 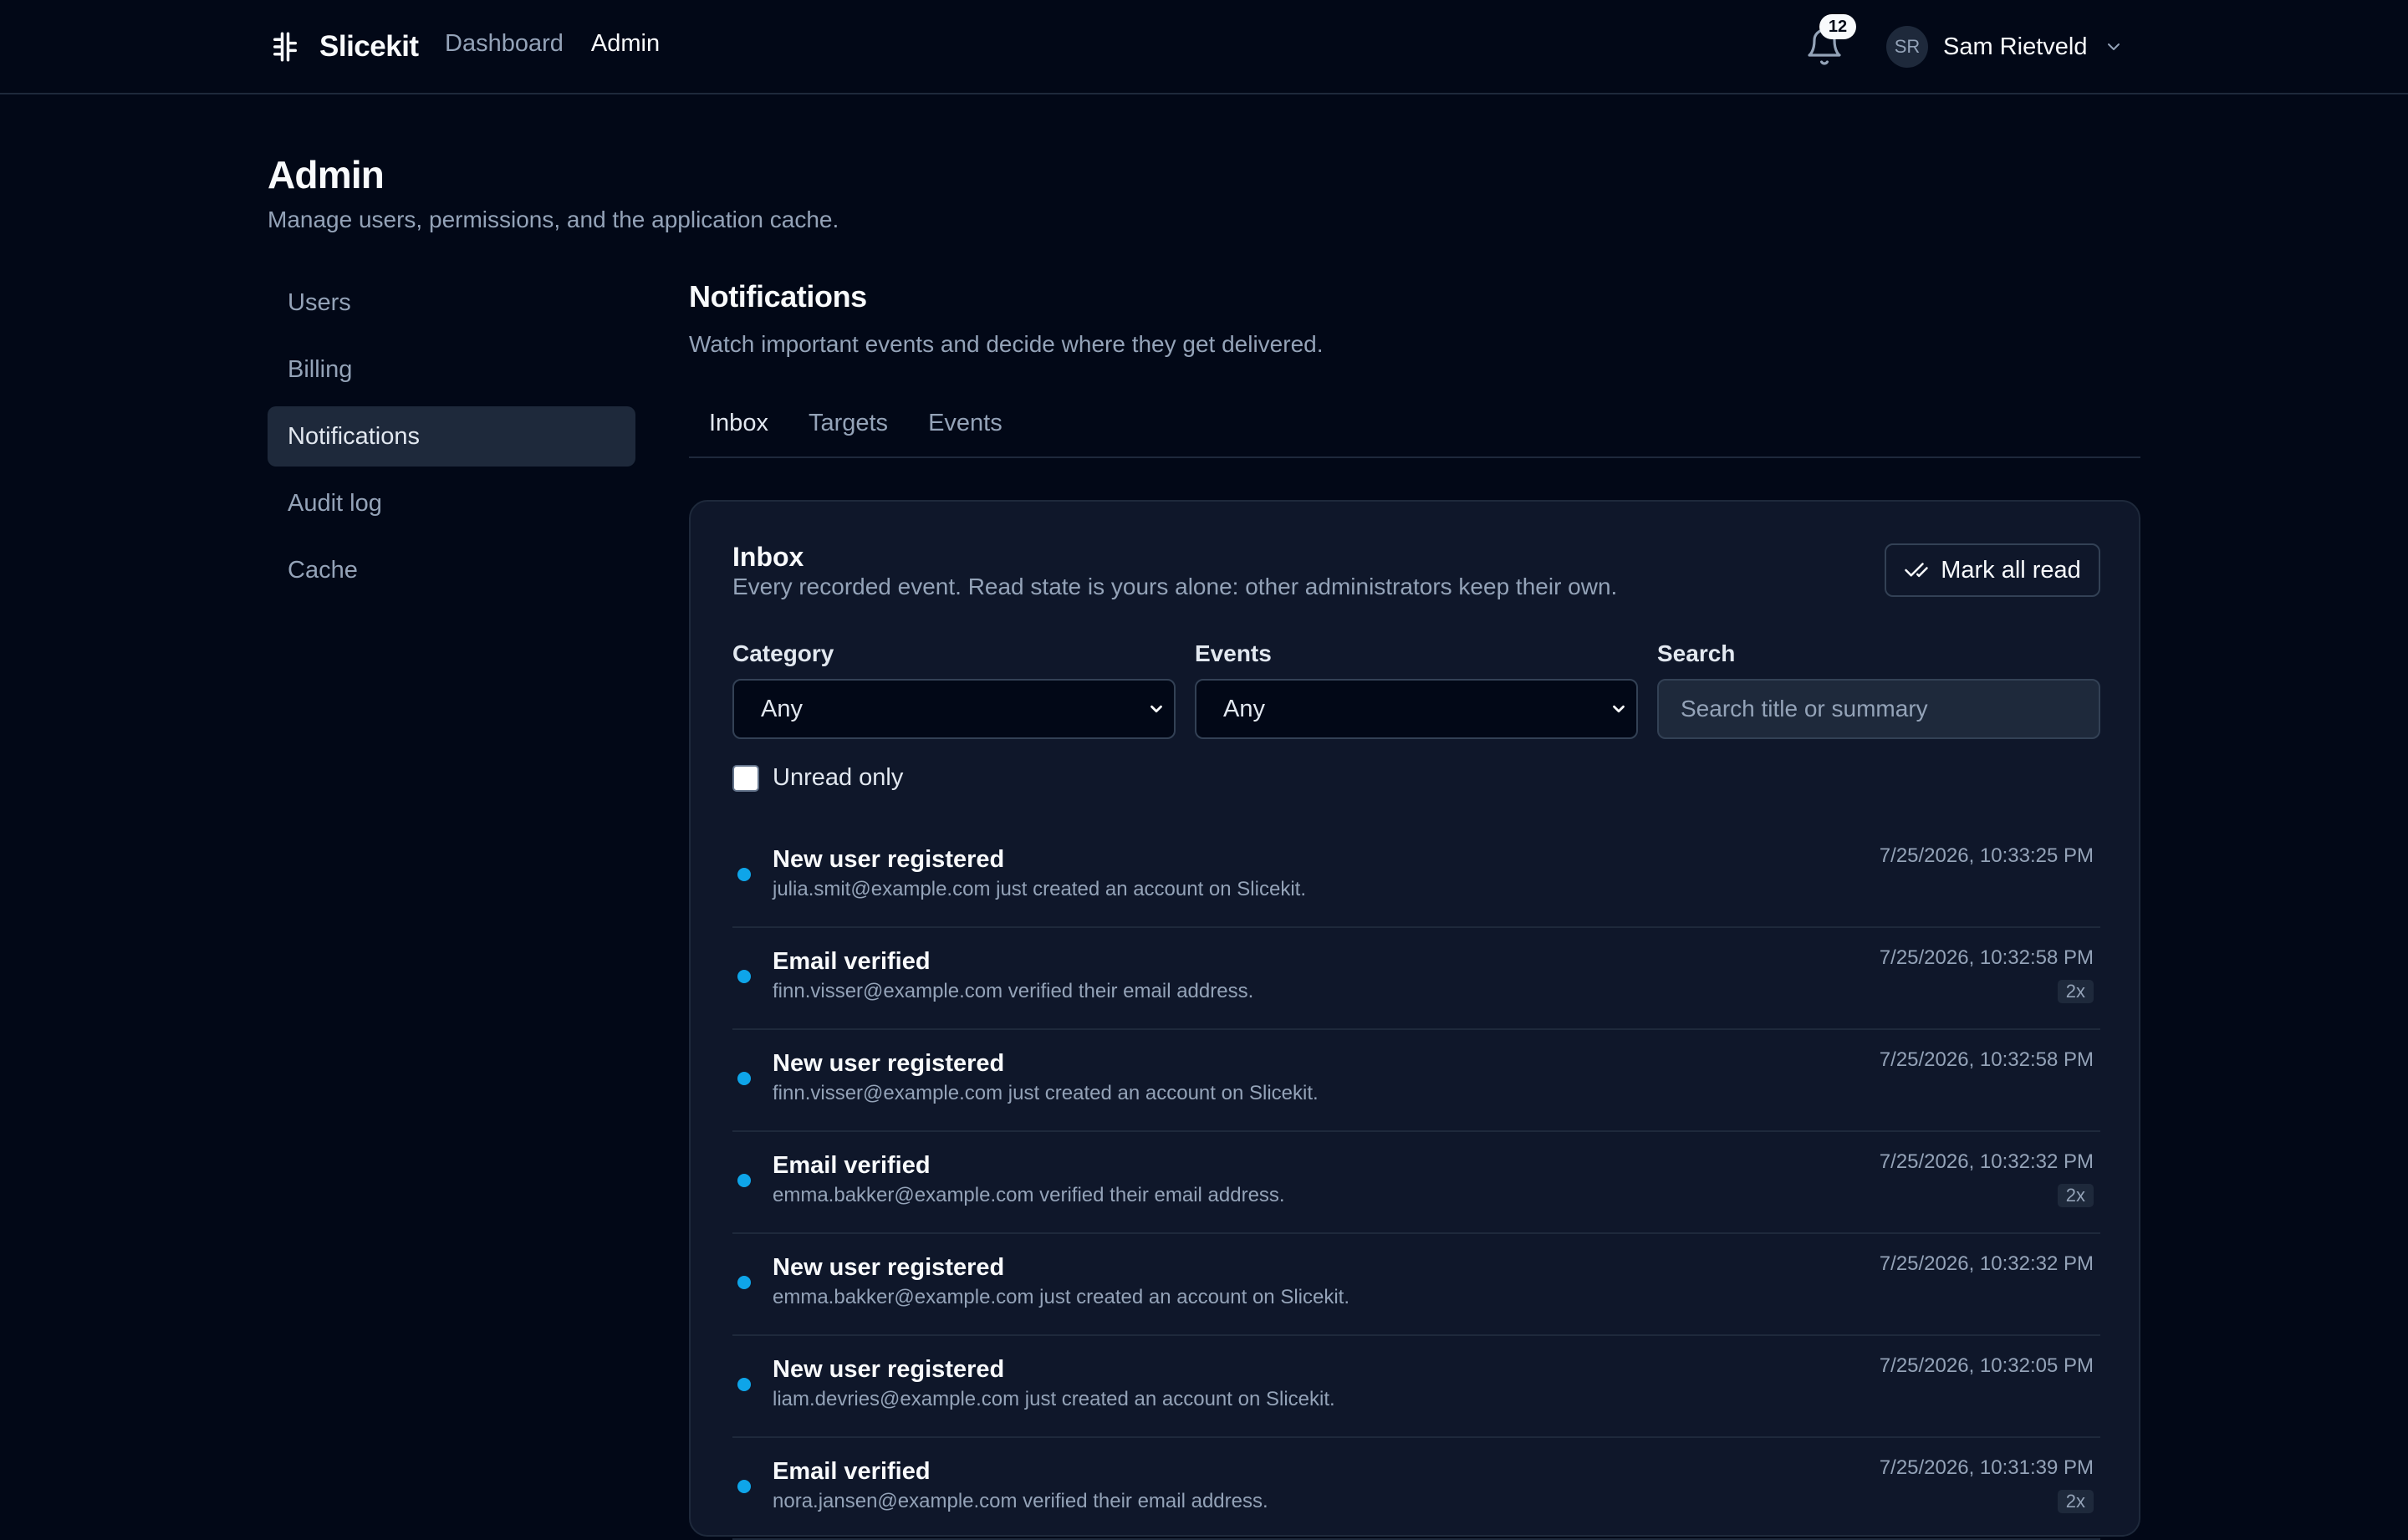 I want to click on tab-events: Events, so click(x=966, y=423).